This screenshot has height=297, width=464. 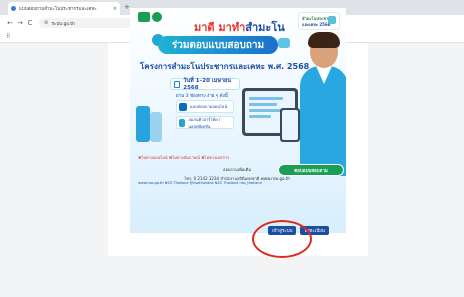 I want to click on person-mascot-icon, so click(x=322, y=104).